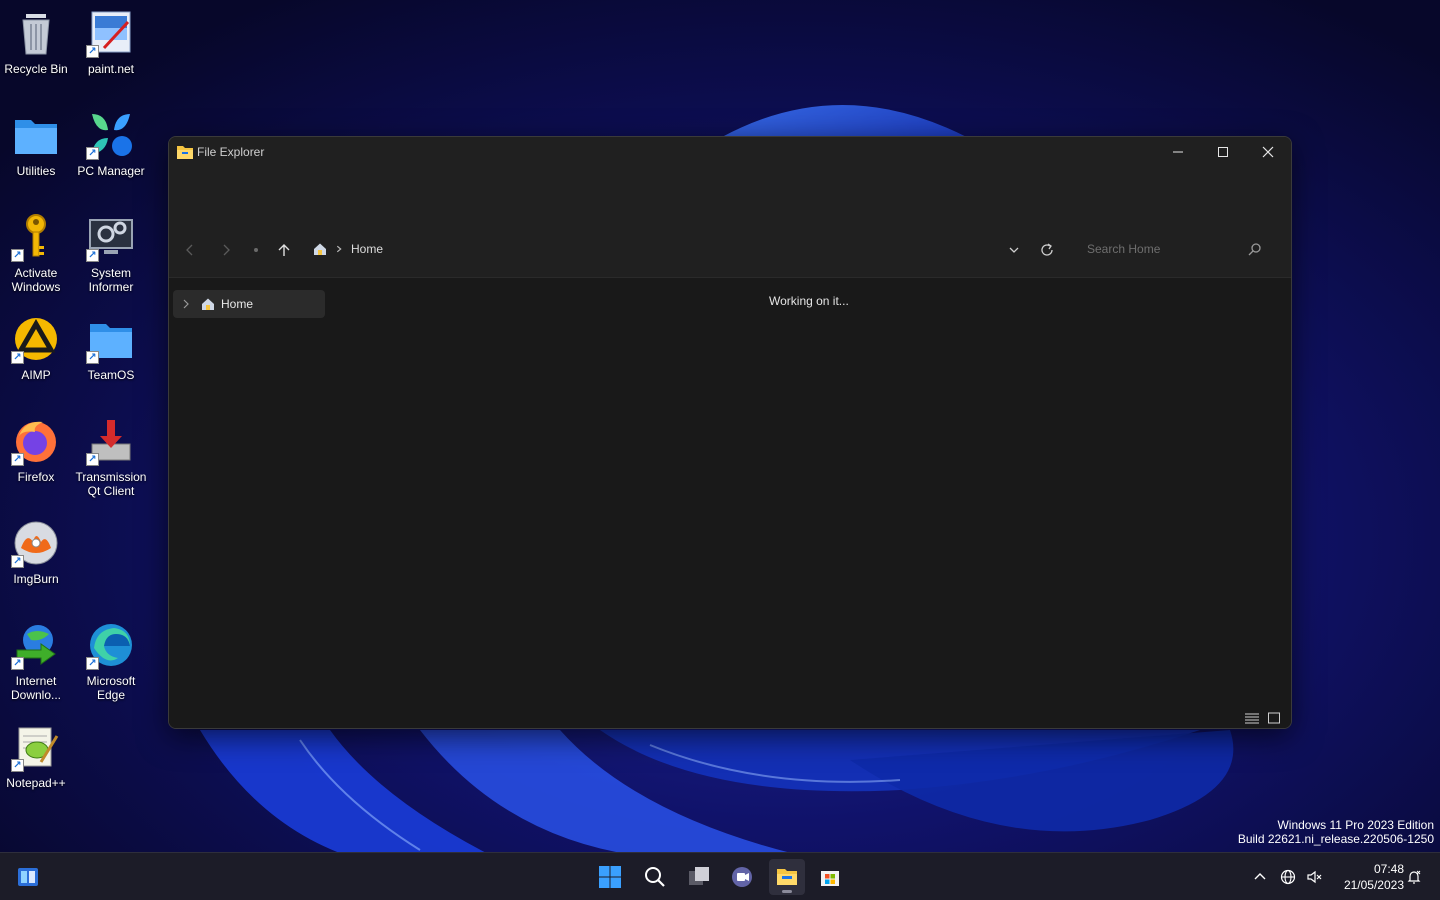 Image resolution: width=1440 pixels, height=900 pixels. What do you see at coordinates (348, 249) in the screenshot?
I see `address-bar: Home` at bounding box center [348, 249].